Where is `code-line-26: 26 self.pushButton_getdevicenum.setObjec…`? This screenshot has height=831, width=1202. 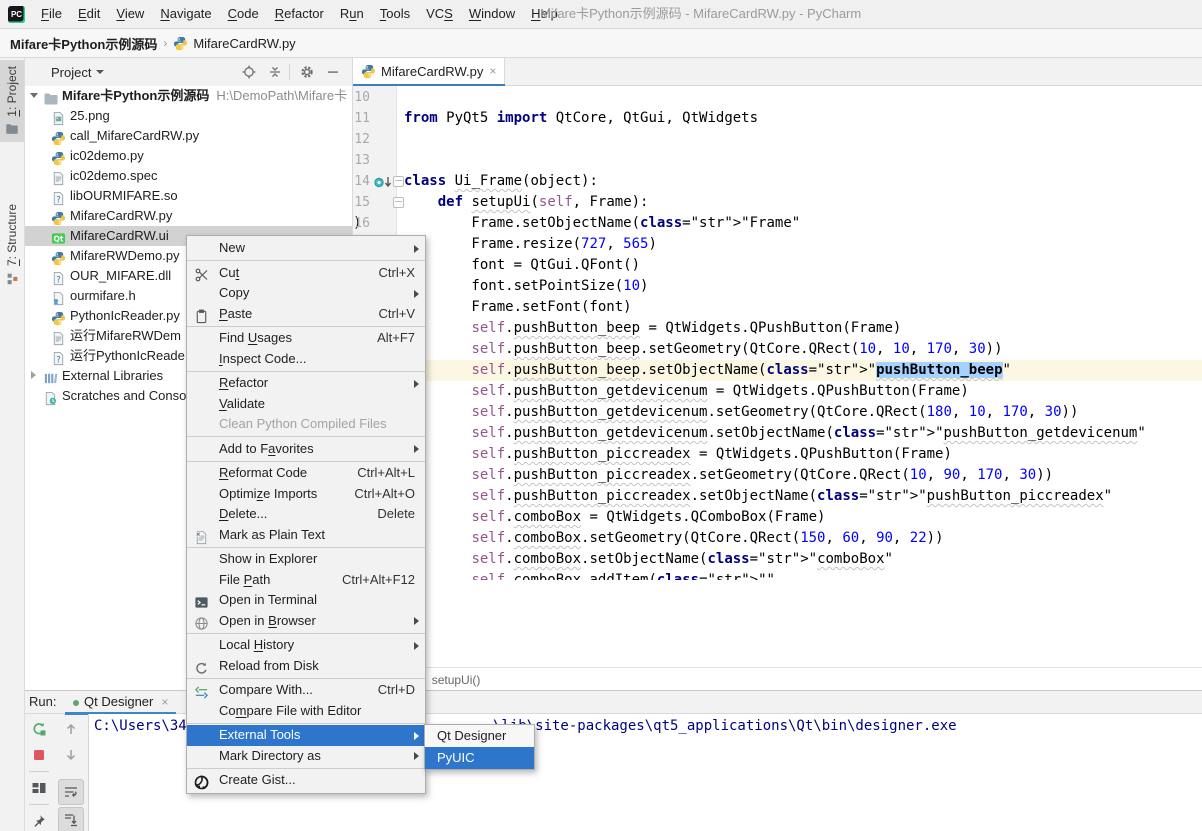 code-line-26: 26 self.pushButton_getdevicenum.setObjec… is located at coordinates (777, 433).